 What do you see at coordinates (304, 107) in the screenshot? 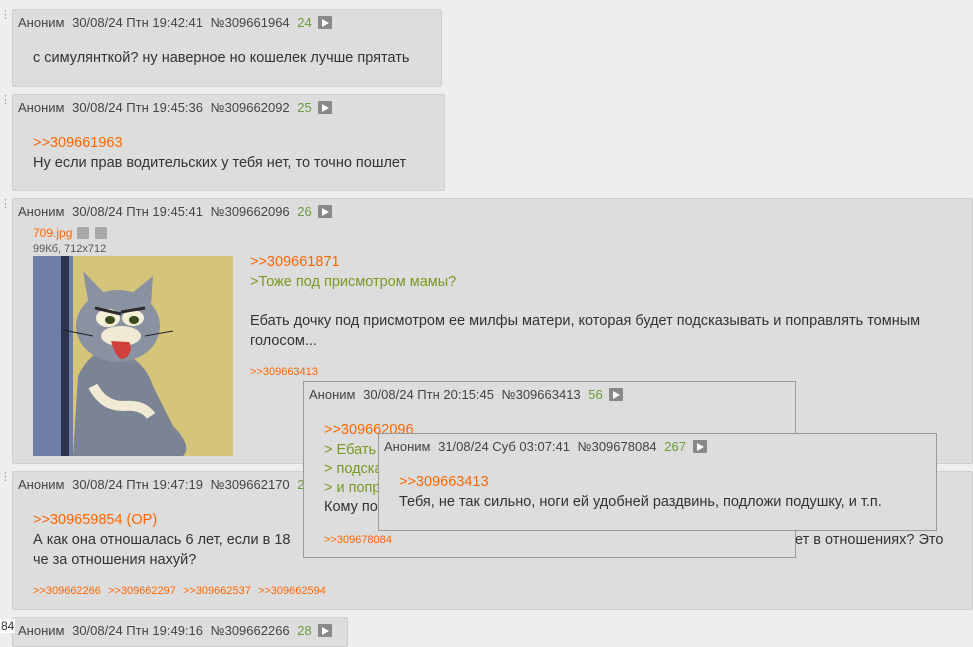
I see `post-count: 25` at bounding box center [304, 107].